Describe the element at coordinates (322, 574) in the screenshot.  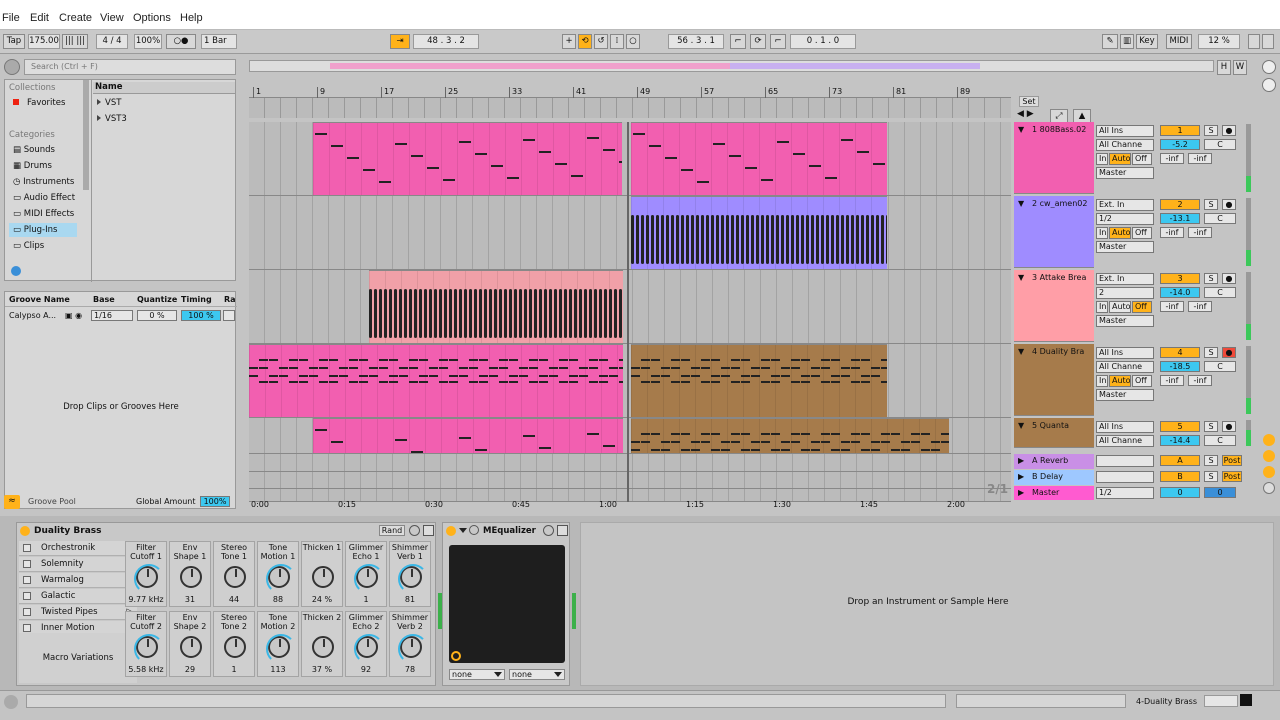
I see `macro-macros_top-5: Thicken 1 24 %` at that location.